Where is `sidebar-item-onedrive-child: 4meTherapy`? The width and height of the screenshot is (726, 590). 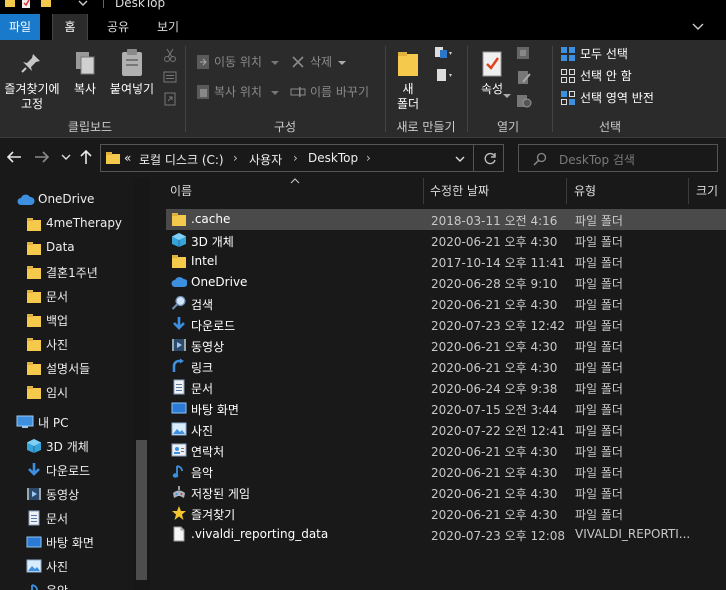
sidebar-item-onedrive-child: 4meTherapy is located at coordinates (68, 224).